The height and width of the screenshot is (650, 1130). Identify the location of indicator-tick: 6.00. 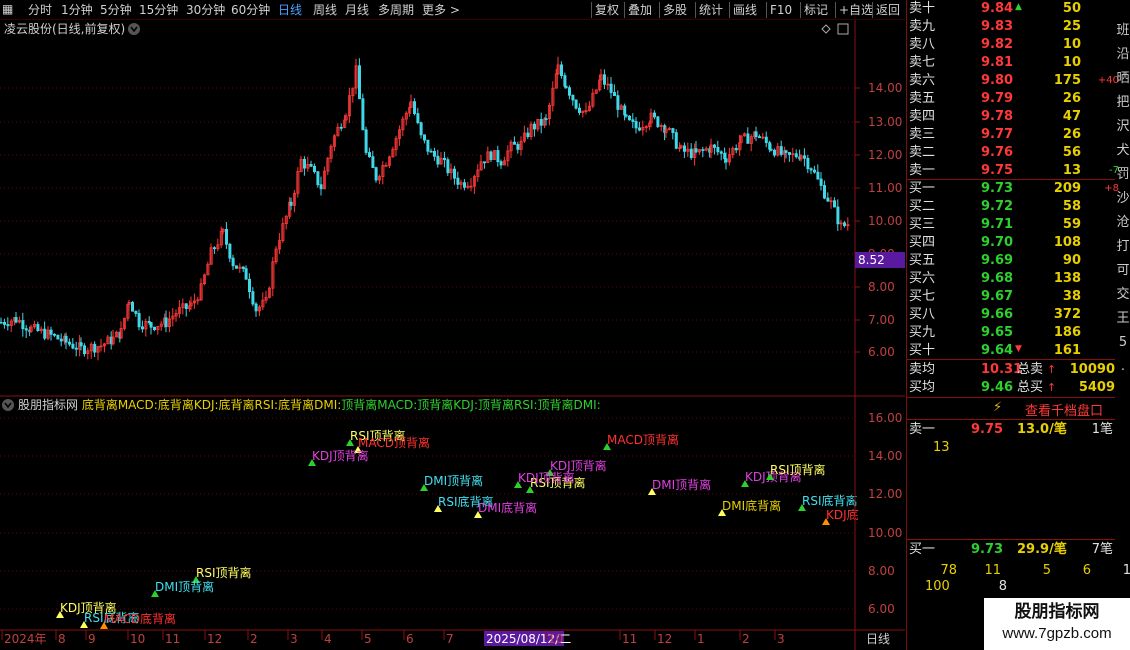
(881, 609).